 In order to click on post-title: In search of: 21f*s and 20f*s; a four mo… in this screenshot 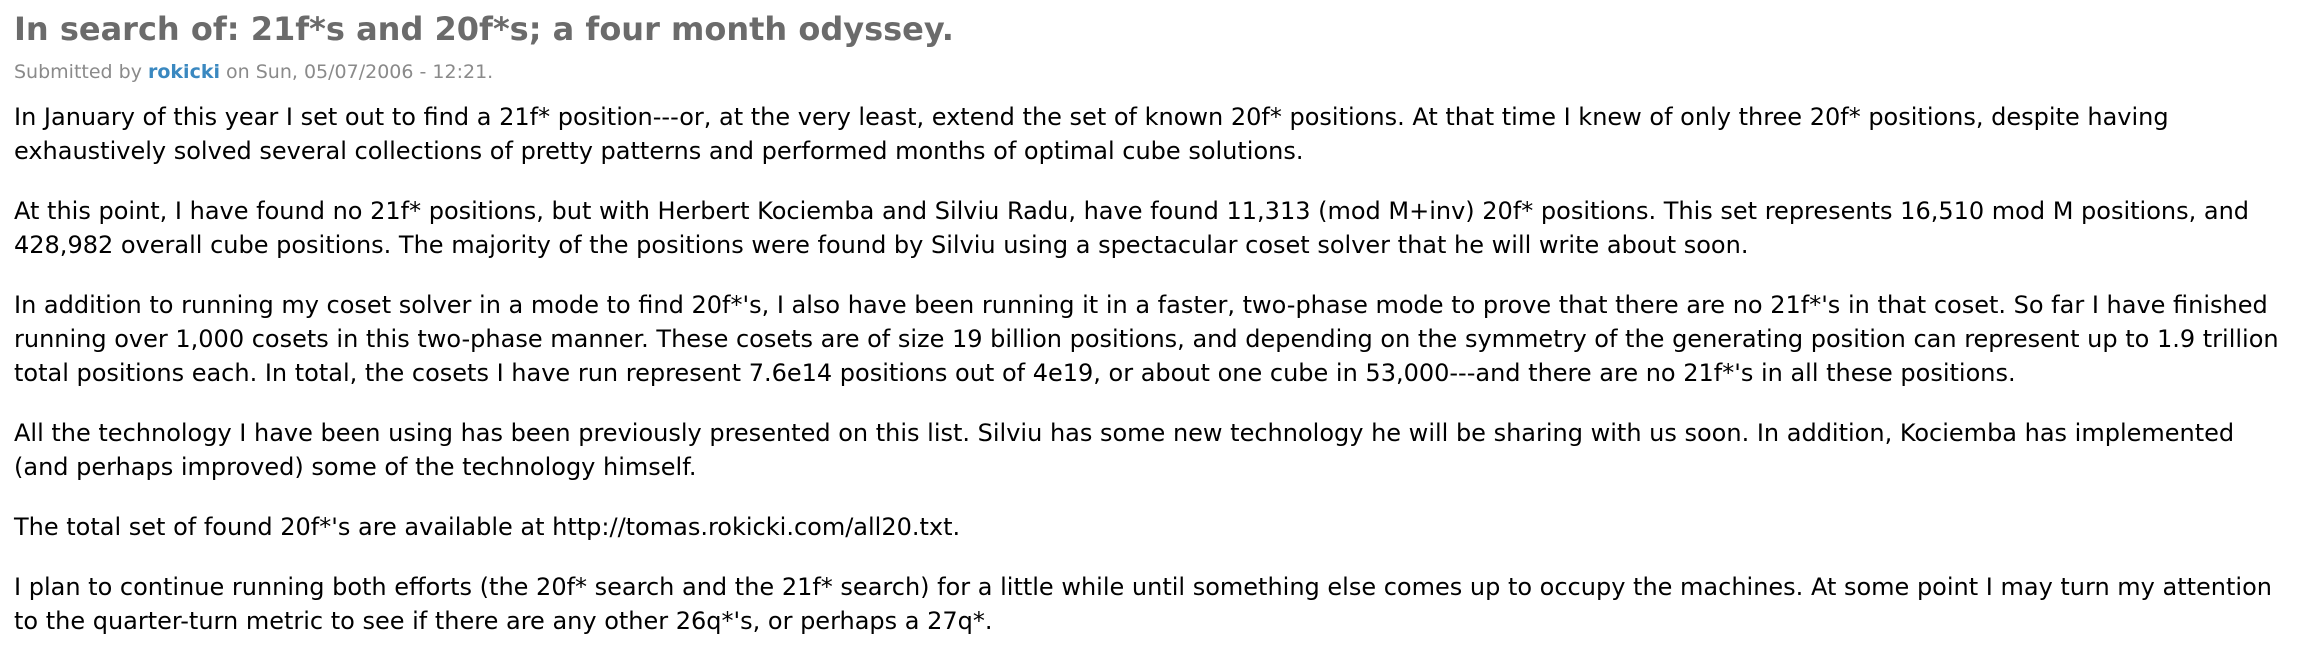, I will do `click(1155, 29)`.